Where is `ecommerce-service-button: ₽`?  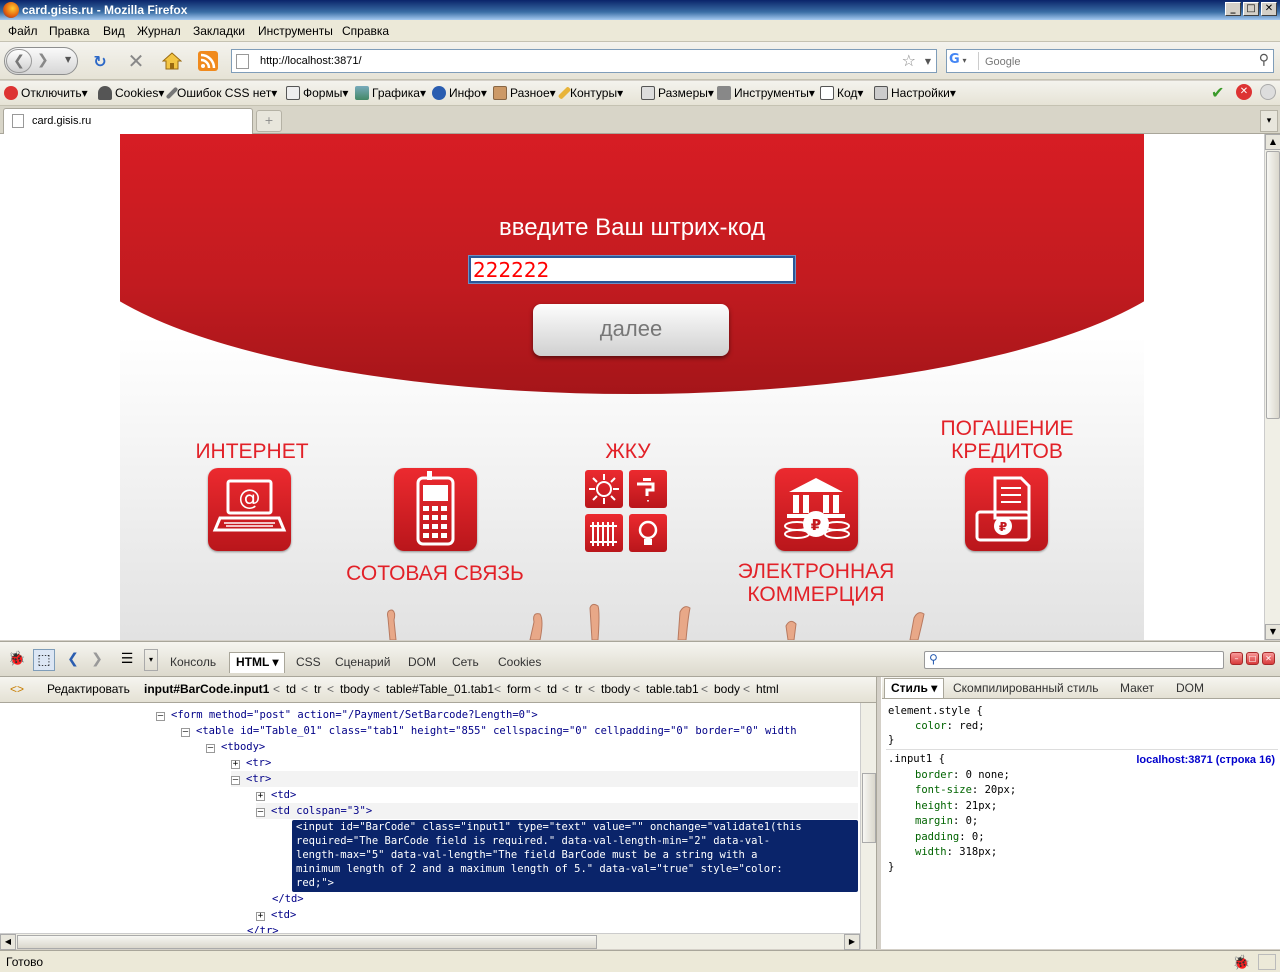 ecommerce-service-button: ₽ is located at coordinates (816, 509).